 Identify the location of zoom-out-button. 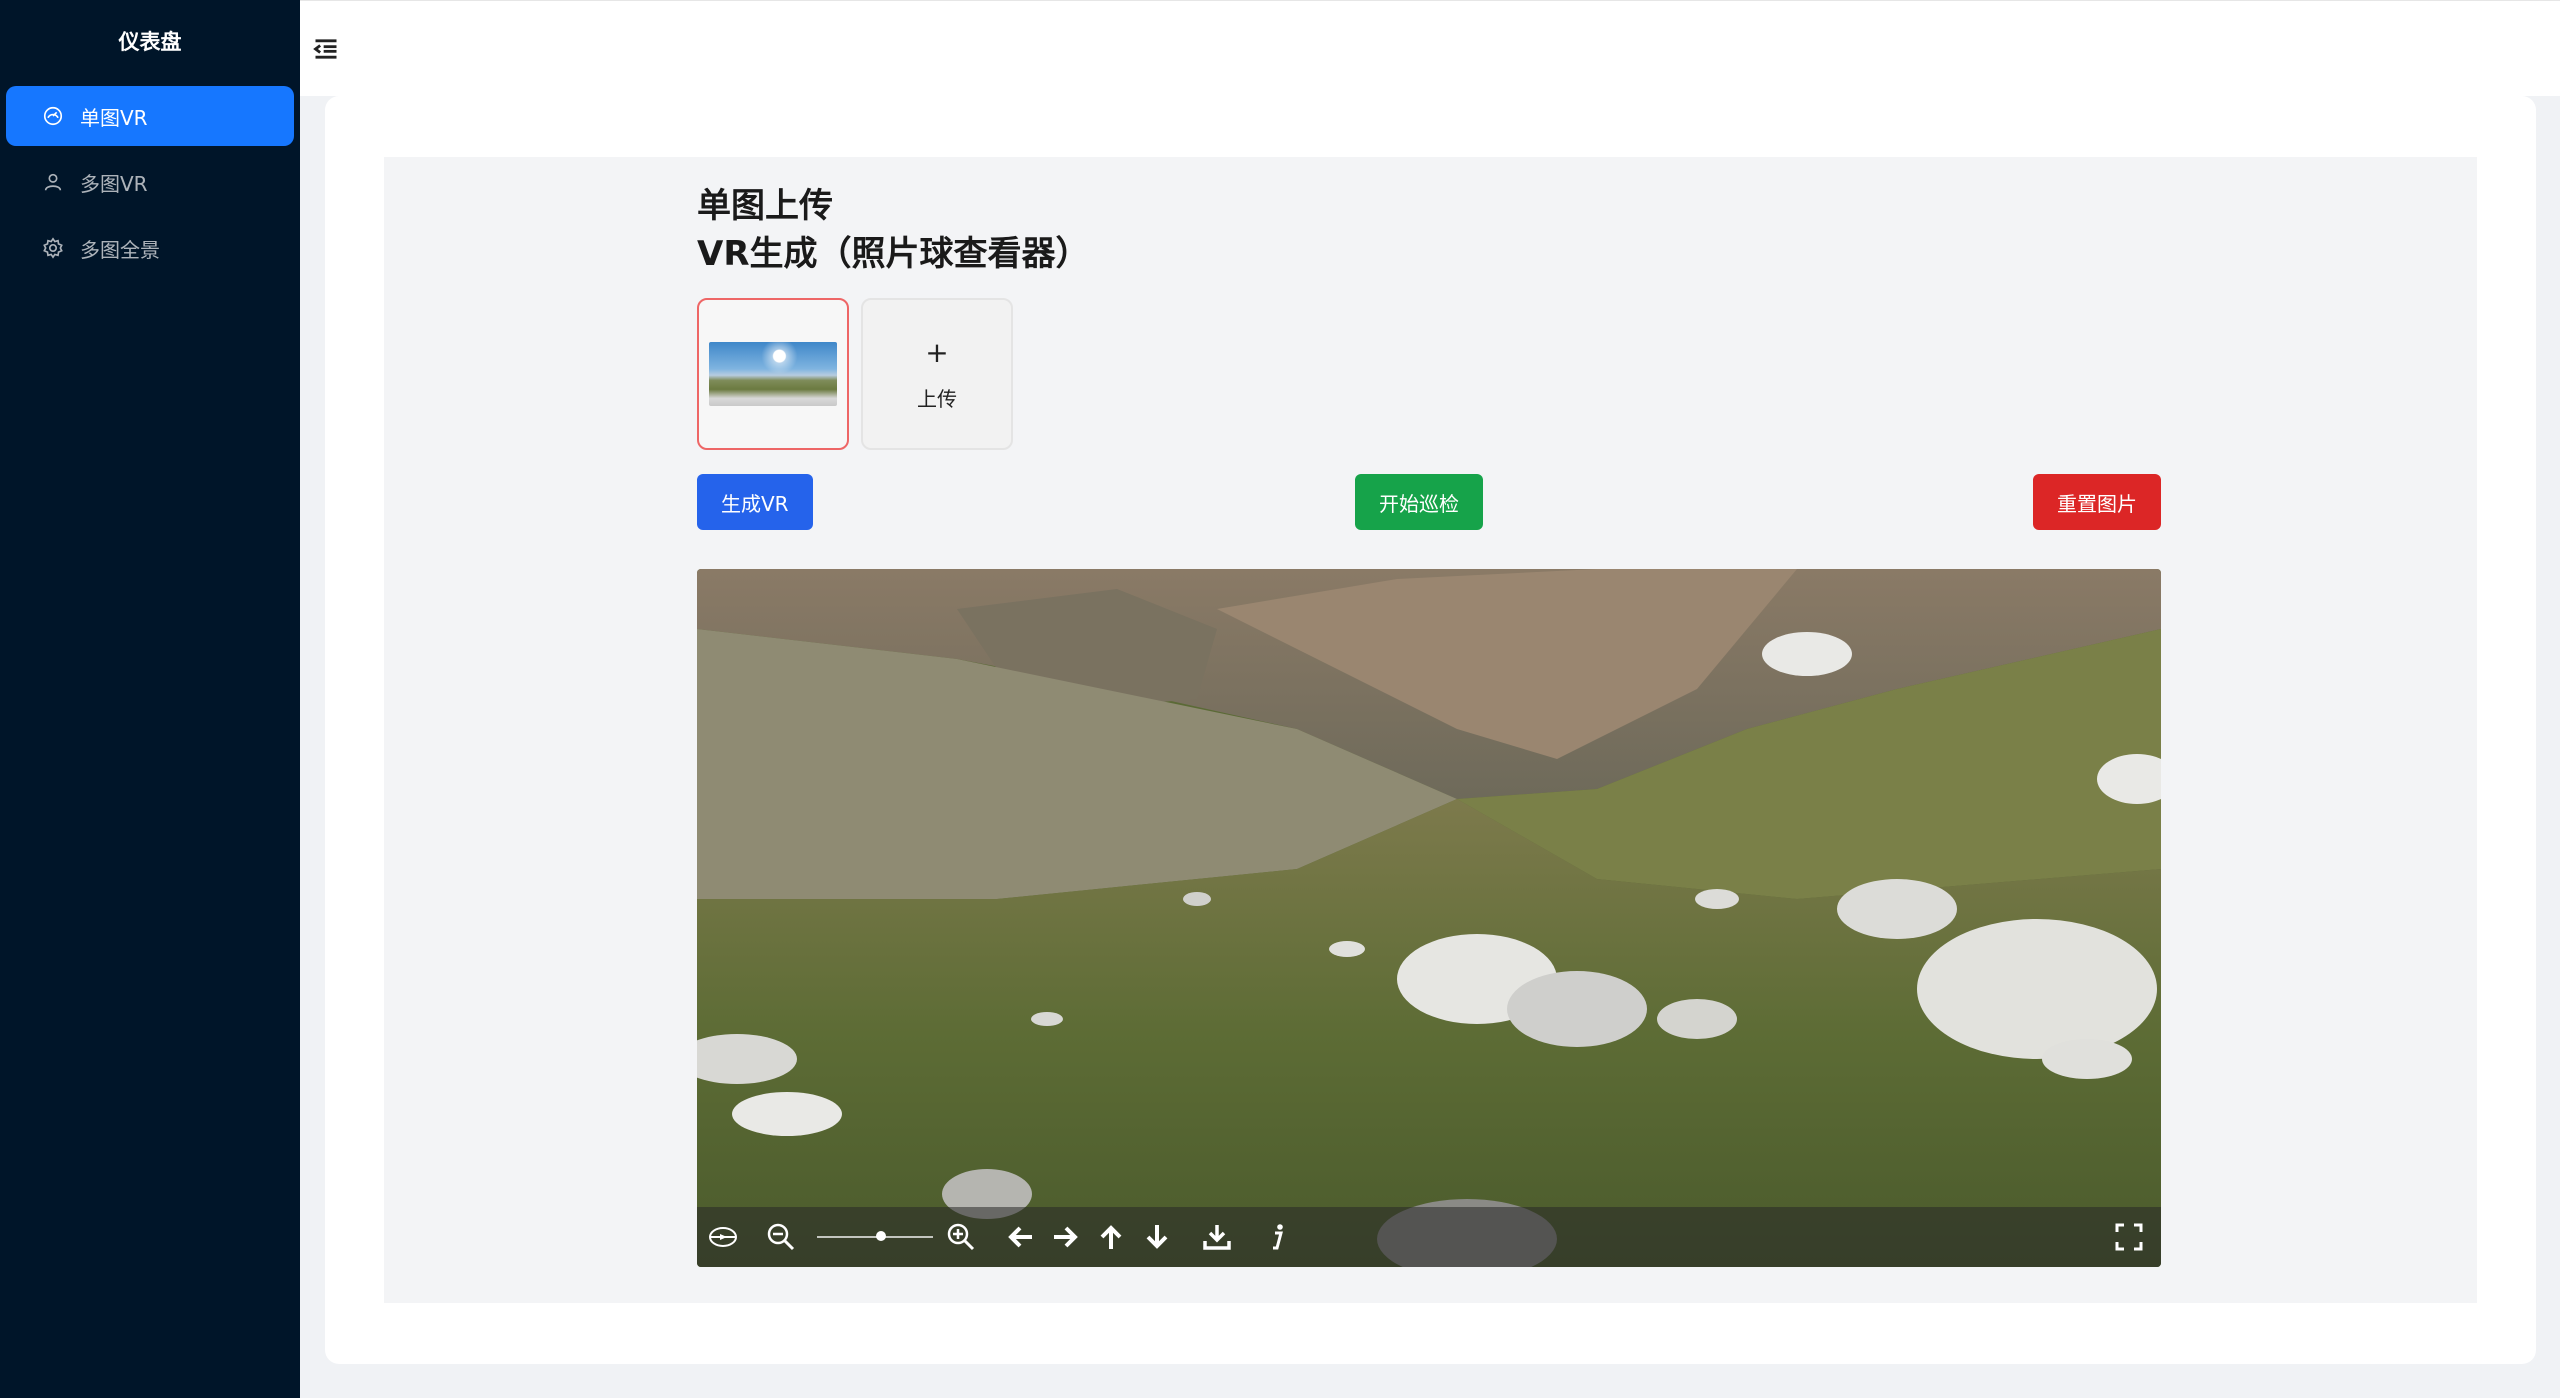
(781, 1237).